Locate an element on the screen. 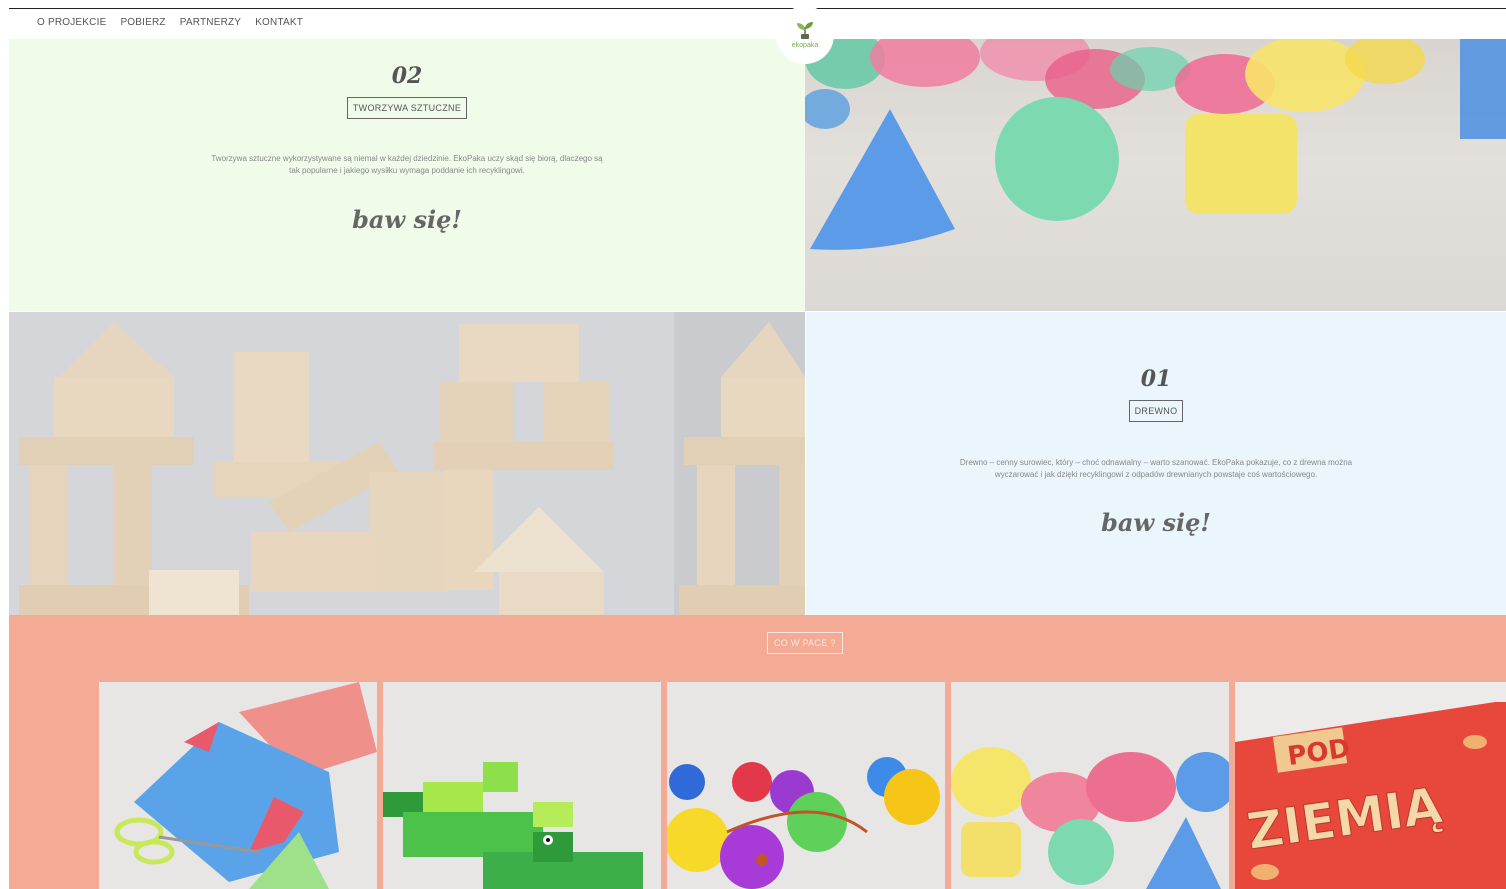  thumb-building-blocks is located at coordinates (522, 785).